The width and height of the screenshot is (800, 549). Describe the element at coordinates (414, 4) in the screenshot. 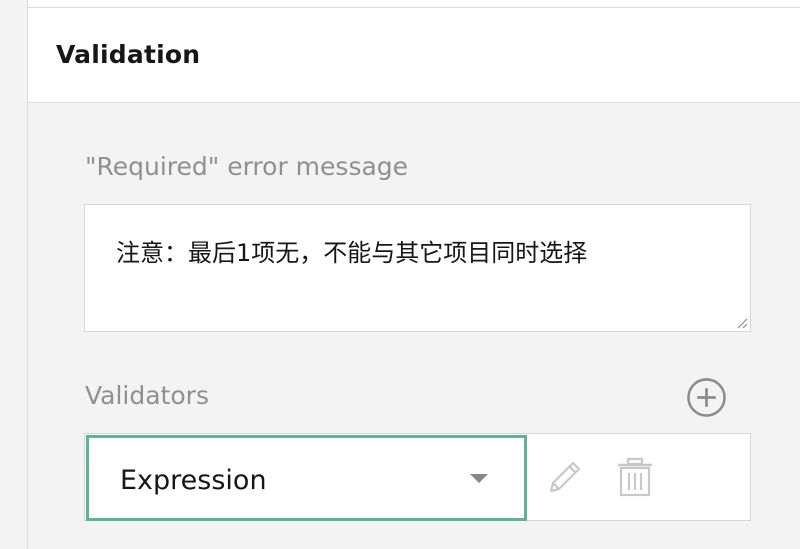

I see `previous-section-edge` at that location.